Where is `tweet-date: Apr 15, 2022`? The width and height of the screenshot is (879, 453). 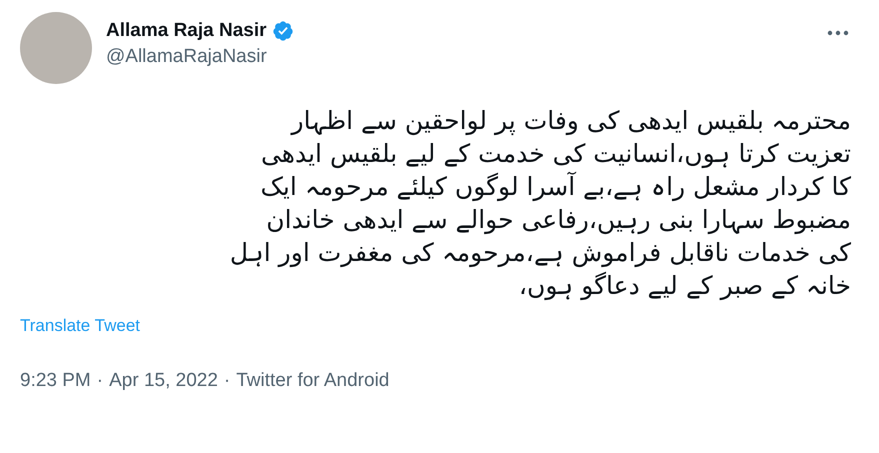
tweet-date: Apr 15, 2022 is located at coordinates (163, 381).